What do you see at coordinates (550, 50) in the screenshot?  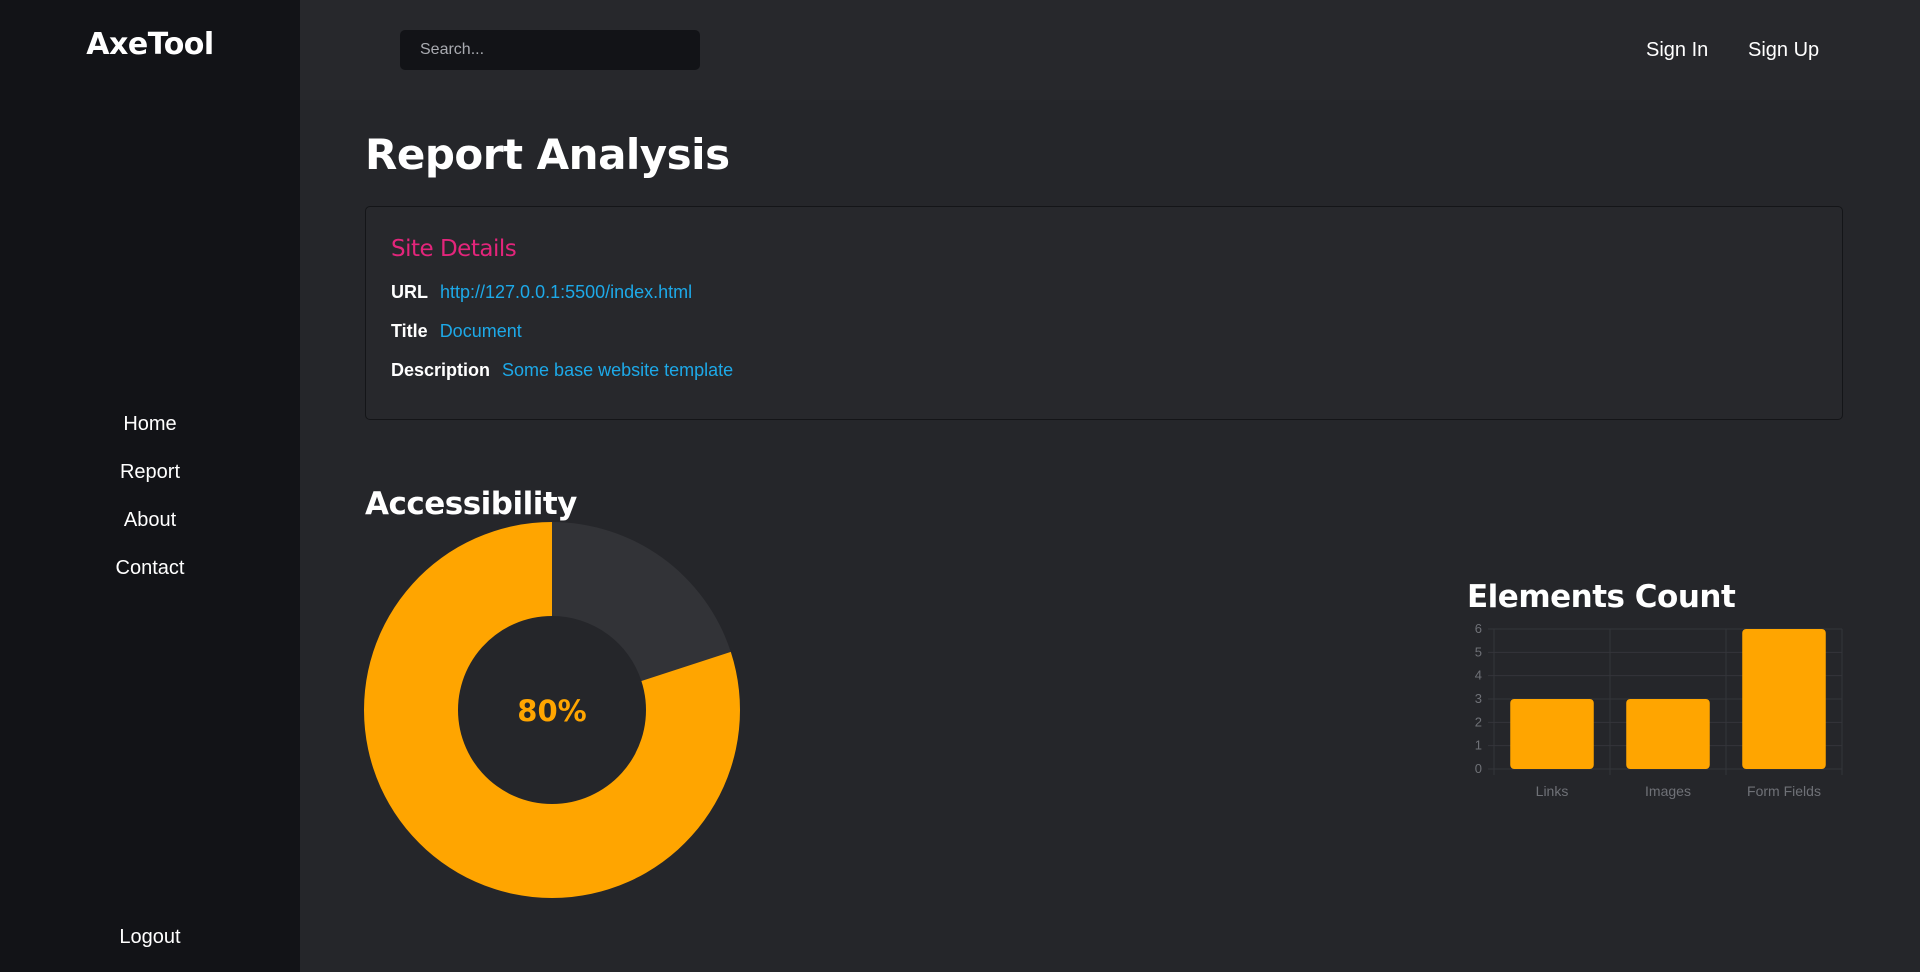 I see `search-input` at bounding box center [550, 50].